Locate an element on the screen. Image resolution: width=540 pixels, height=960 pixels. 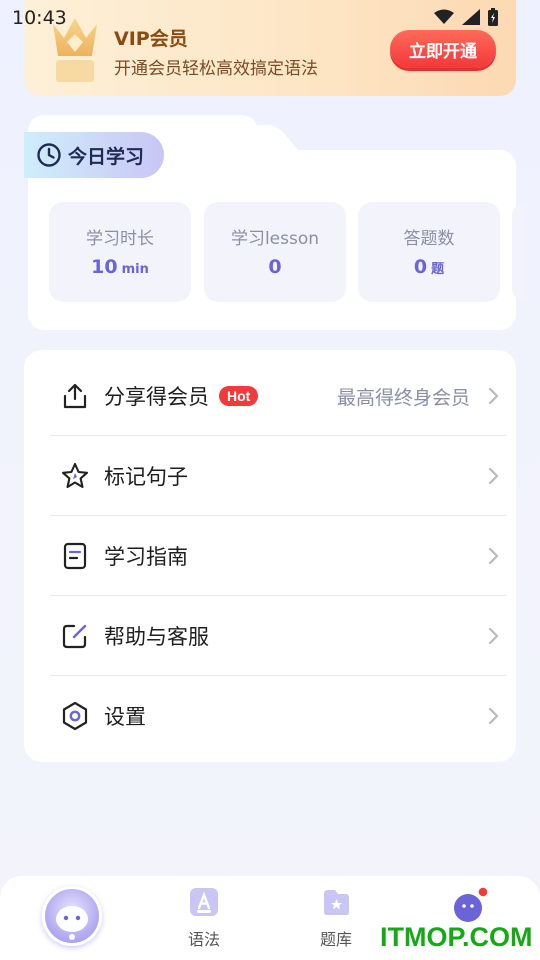
stat-label: 学习时长 is located at coordinates (120, 239).